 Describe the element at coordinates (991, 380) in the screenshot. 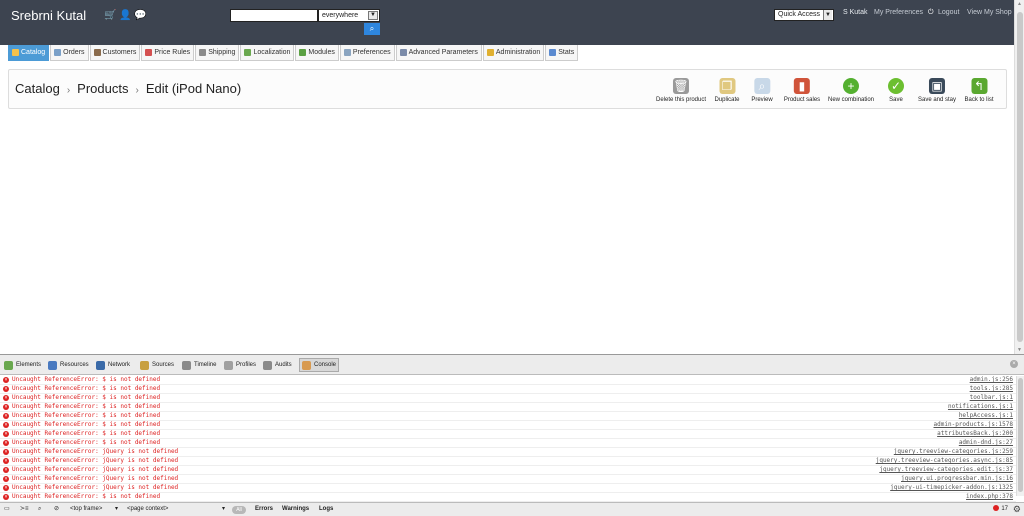

I see `console-source-link: admin.js:256` at that location.